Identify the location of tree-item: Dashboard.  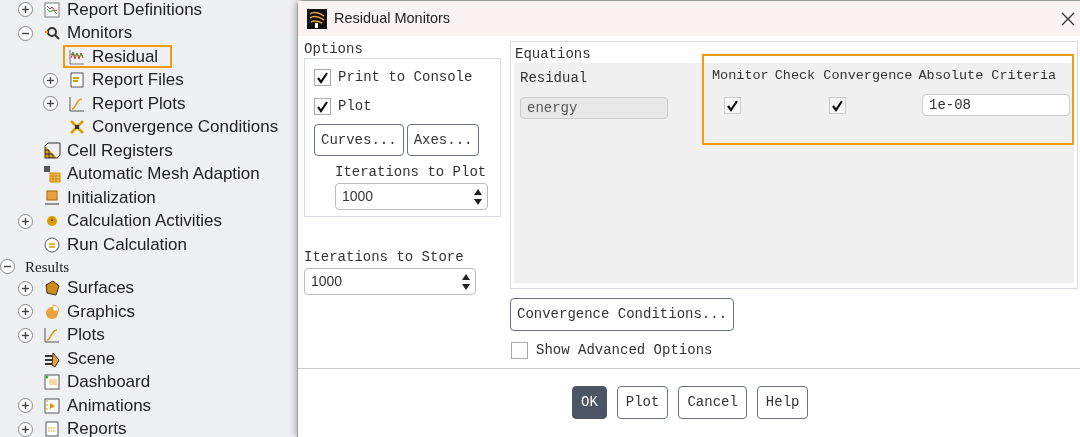
(101, 382).